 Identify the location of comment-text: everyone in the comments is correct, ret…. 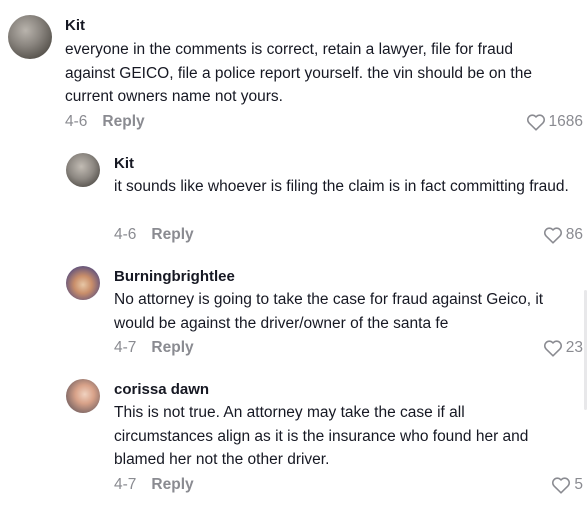
(298, 73).